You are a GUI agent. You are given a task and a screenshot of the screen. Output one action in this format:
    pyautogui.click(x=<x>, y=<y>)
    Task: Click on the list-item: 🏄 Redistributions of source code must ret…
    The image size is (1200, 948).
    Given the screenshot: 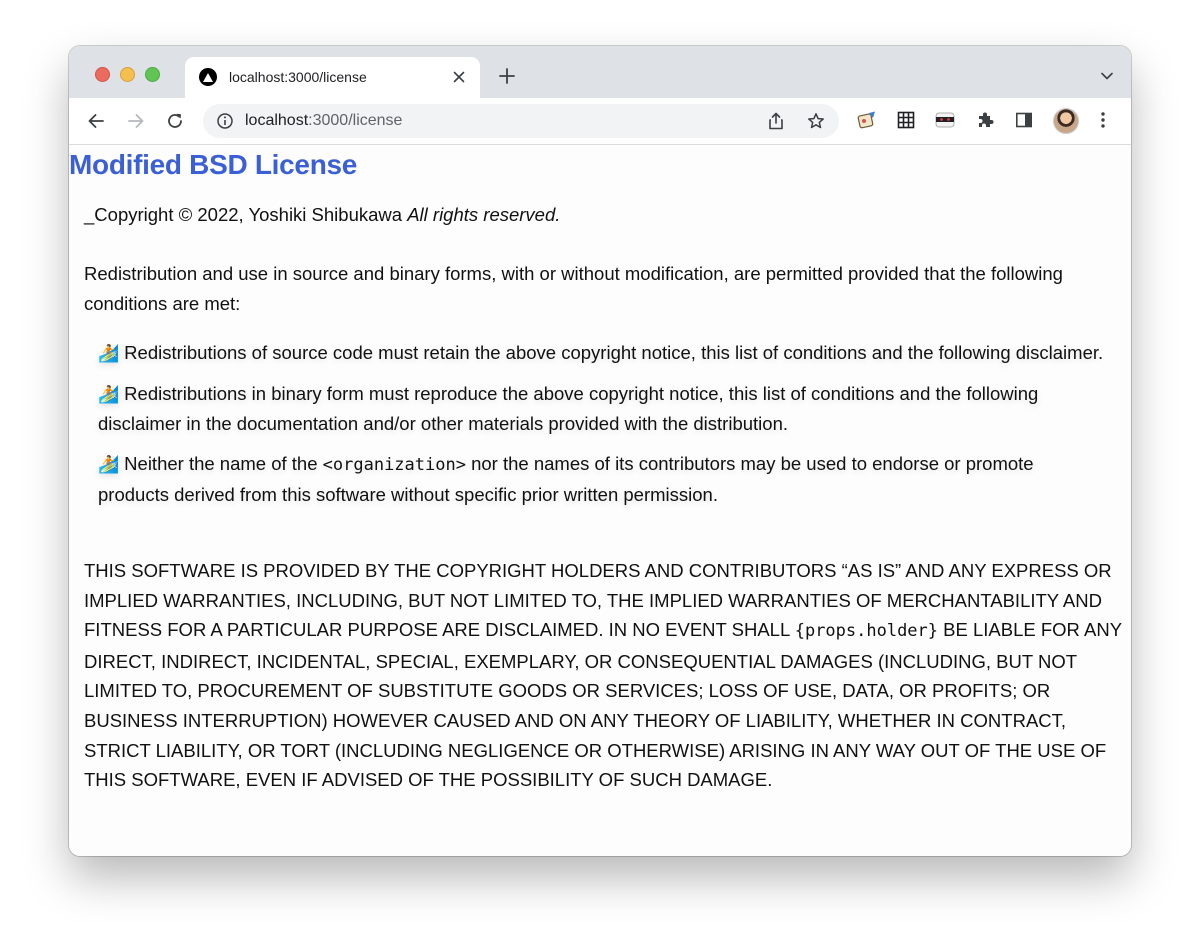 What is the action you would take?
    pyautogui.click(x=603, y=353)
    